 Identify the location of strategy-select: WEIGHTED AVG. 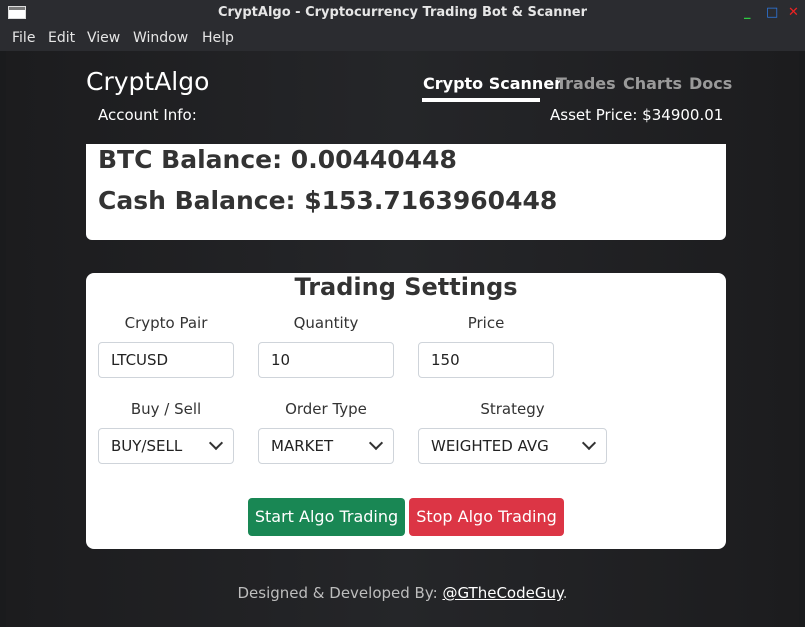
(512, 446).